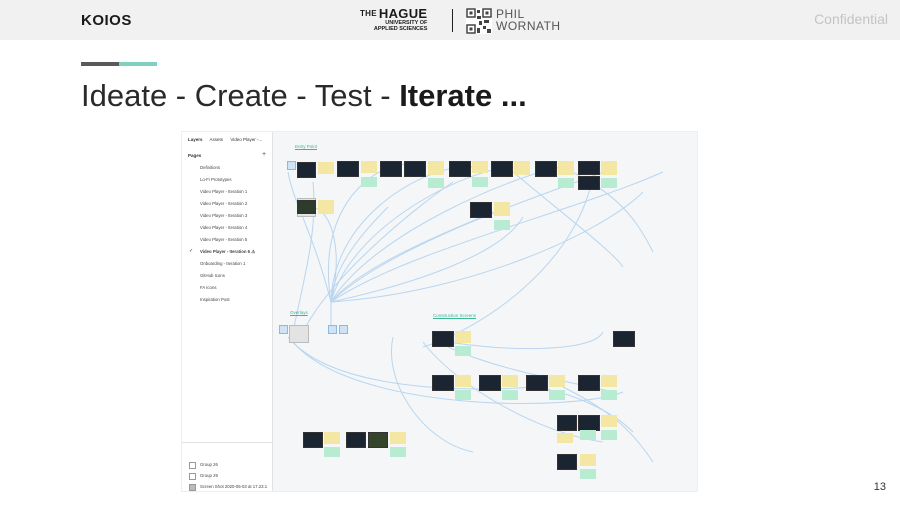  What do you see at coordinates (368, 13) in the screenshot?
I see `hague-the-text: THE` at bounding box center [368, 13].